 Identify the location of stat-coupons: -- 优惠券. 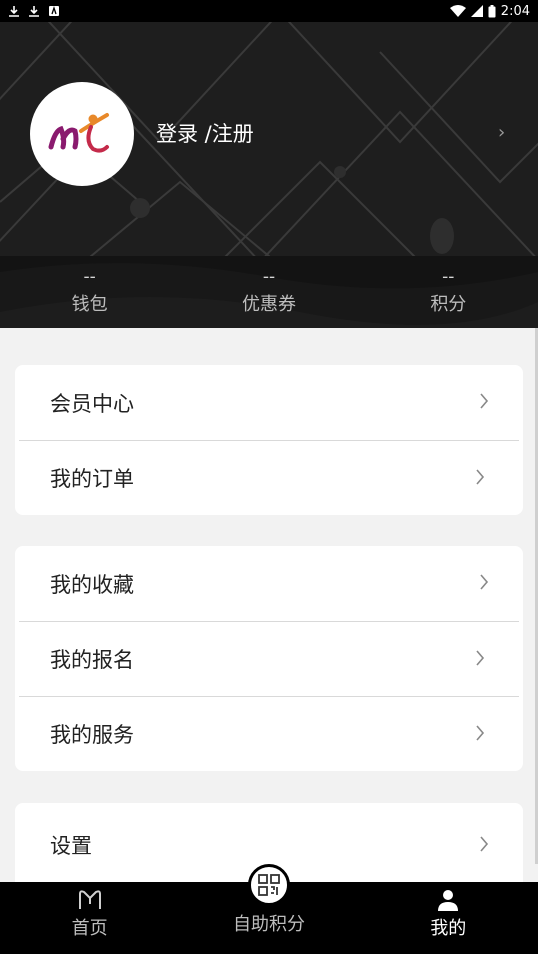
(268, 293).